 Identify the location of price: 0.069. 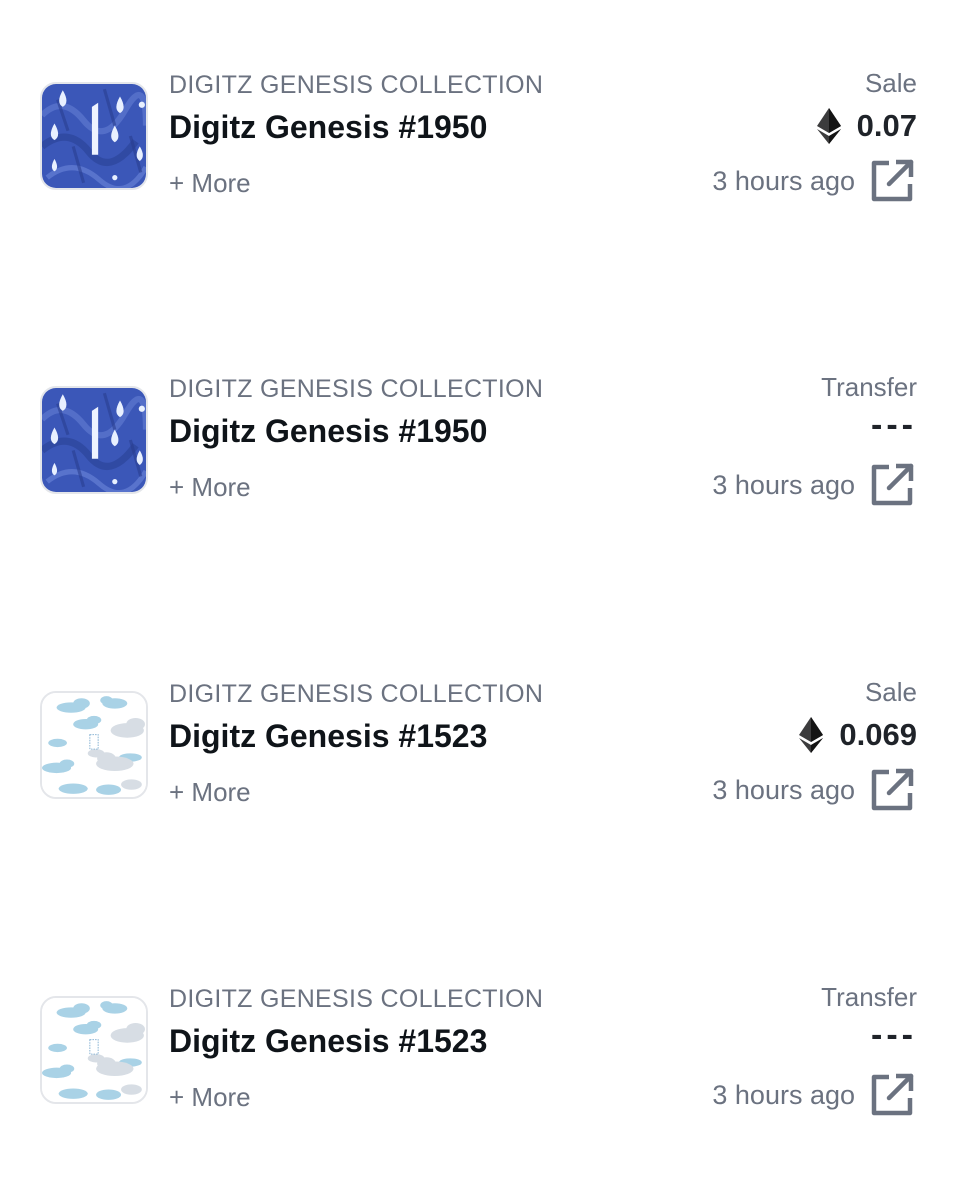
(858, 735).